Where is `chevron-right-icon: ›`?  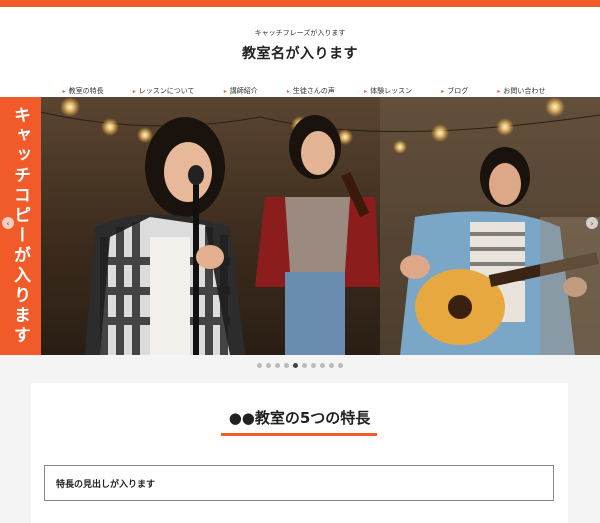
chevron-right-icon: › is located at coordinates (592, 223).